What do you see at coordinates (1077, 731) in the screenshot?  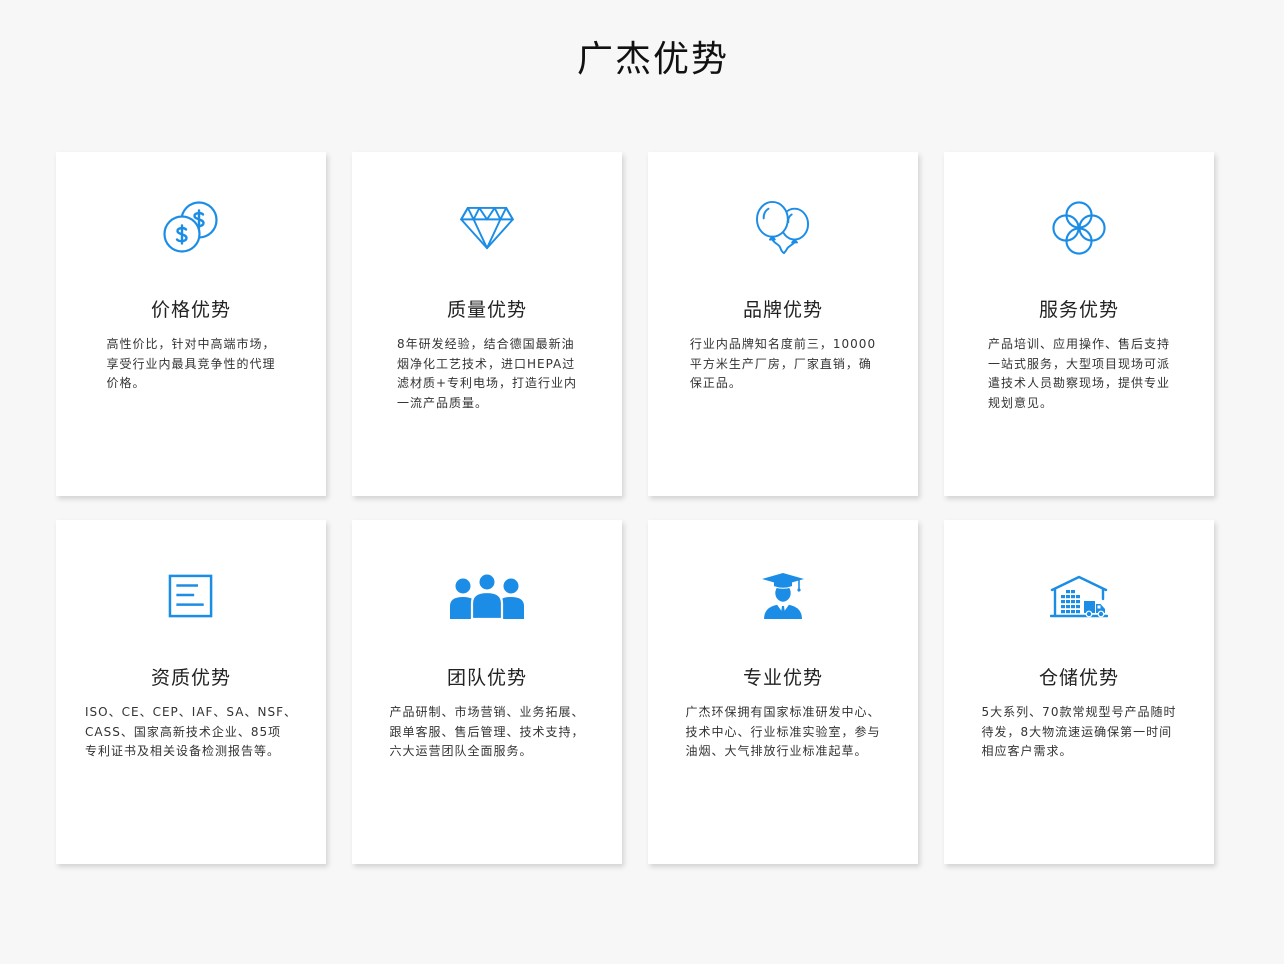 I see `description-line: 待发，8大物流速运确保第一时间` at bounding box center [1077, 731].